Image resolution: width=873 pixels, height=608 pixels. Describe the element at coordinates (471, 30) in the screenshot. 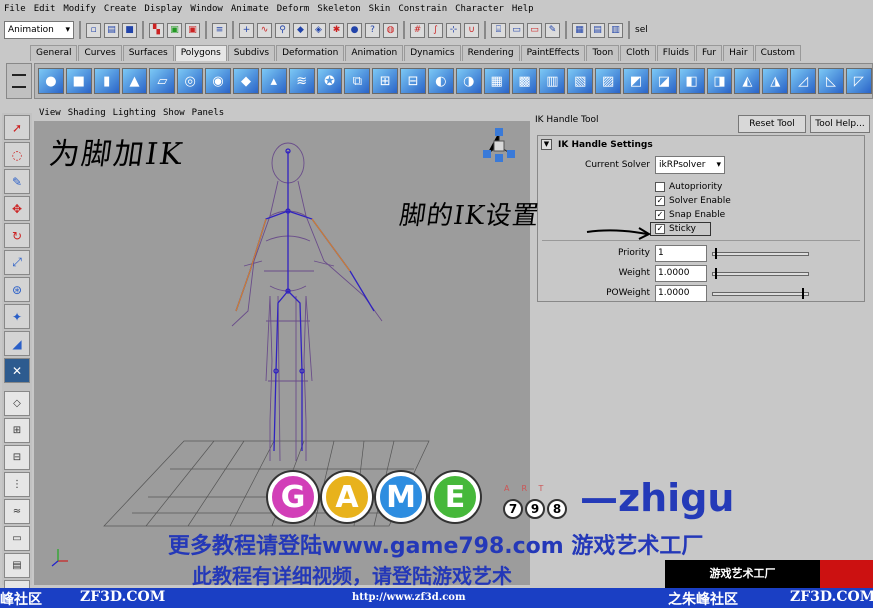

I see `snap-view-plane-icon: ∪` at that location.